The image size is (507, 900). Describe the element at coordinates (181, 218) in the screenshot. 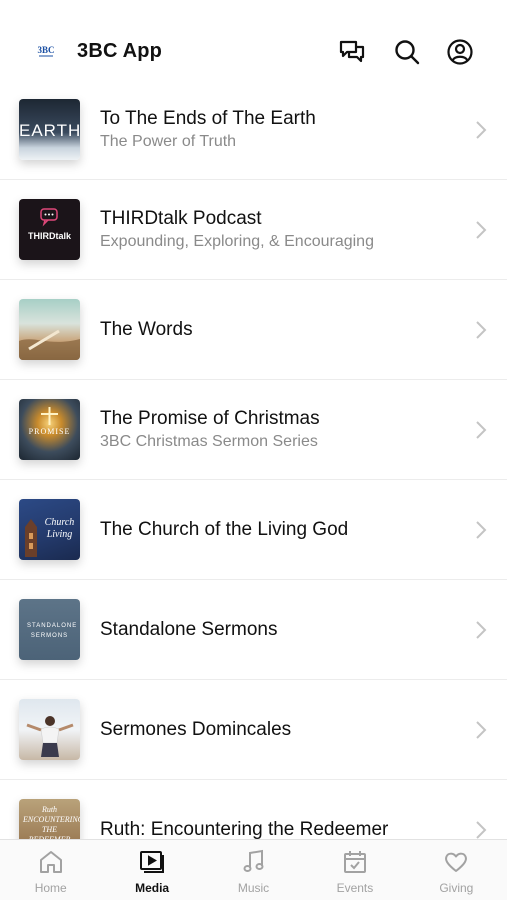

I see `series-title: THIRDtalk Podcast` at that location.